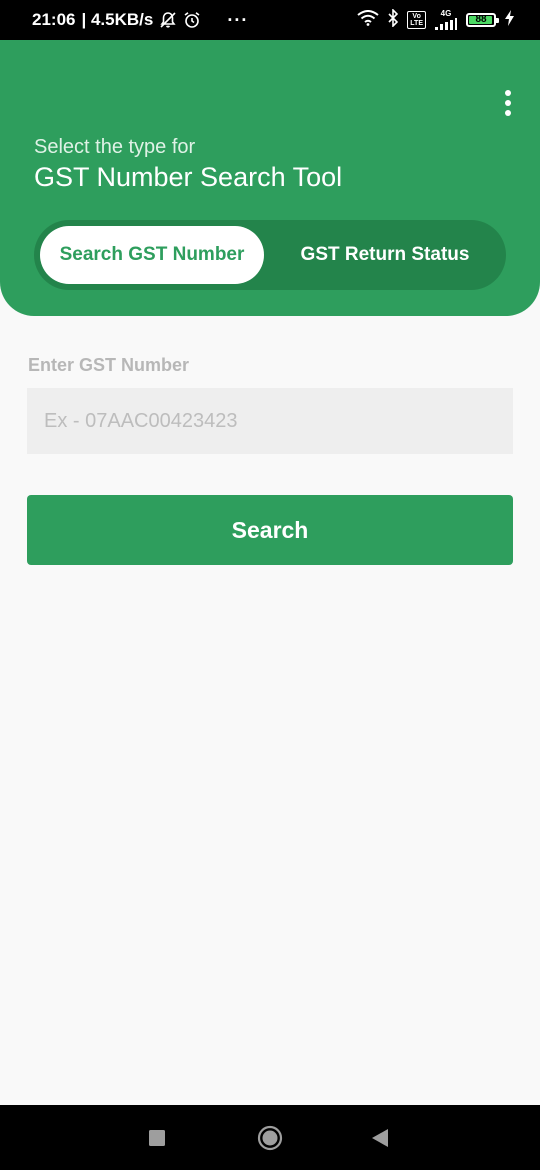  What do you see at coordinates (270, 421) in the screenshot?
I see `gst-number-input` at bounding box center [270, 421].